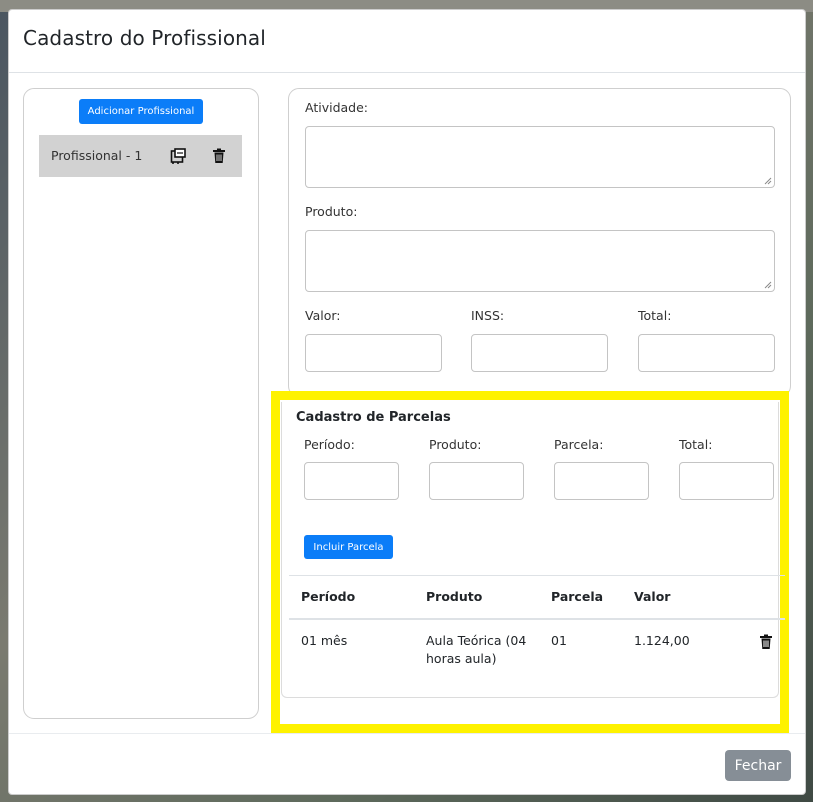 The width and height of the screenshot is (813, 802). I want to click on table-header-valor: Valor, so click(652, 596).